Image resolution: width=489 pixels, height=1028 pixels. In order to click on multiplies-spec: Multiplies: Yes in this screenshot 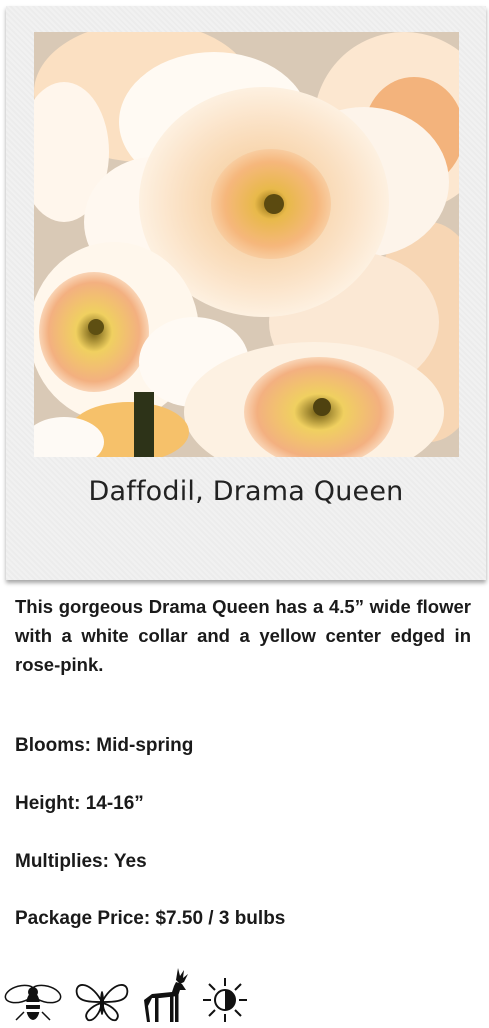, I will do `click(81, 861)`.